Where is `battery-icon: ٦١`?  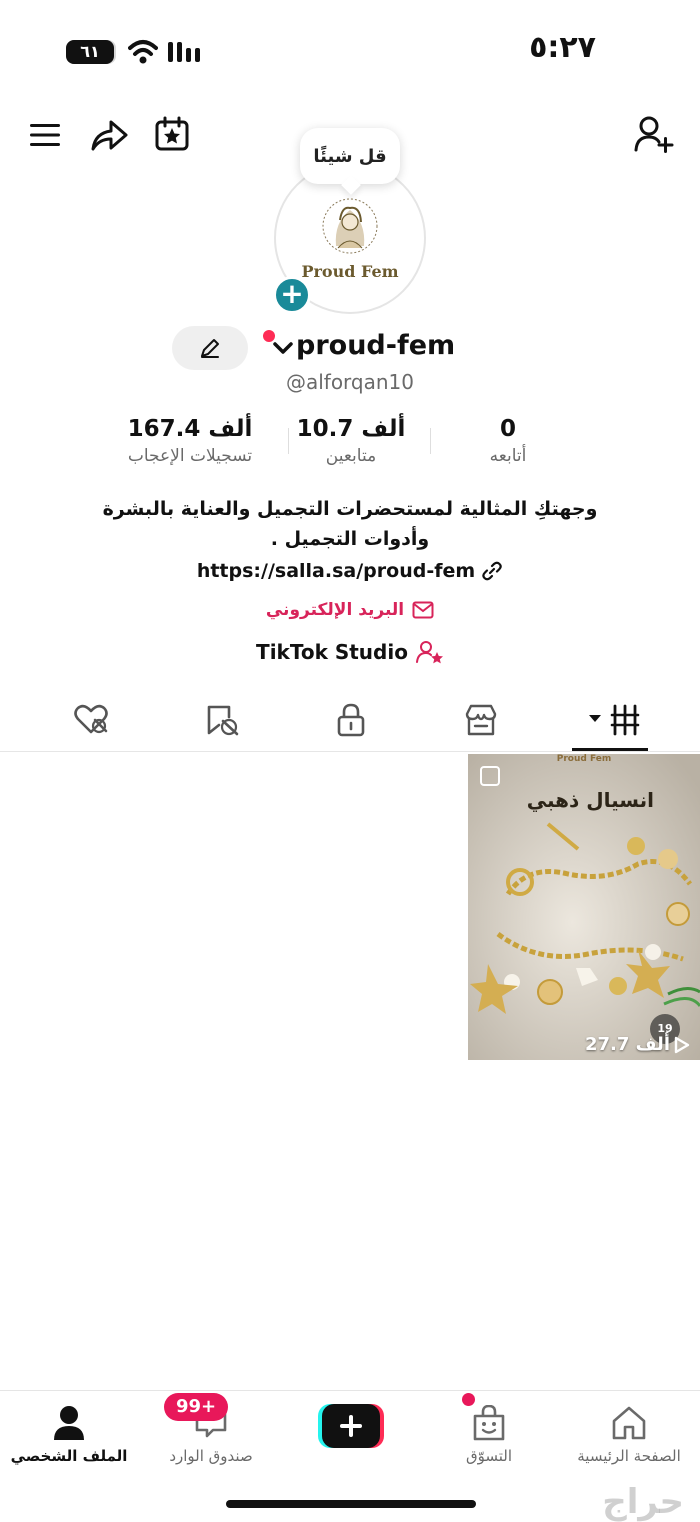
battery-icon: ٦١ is located at coordinates (91, 52).